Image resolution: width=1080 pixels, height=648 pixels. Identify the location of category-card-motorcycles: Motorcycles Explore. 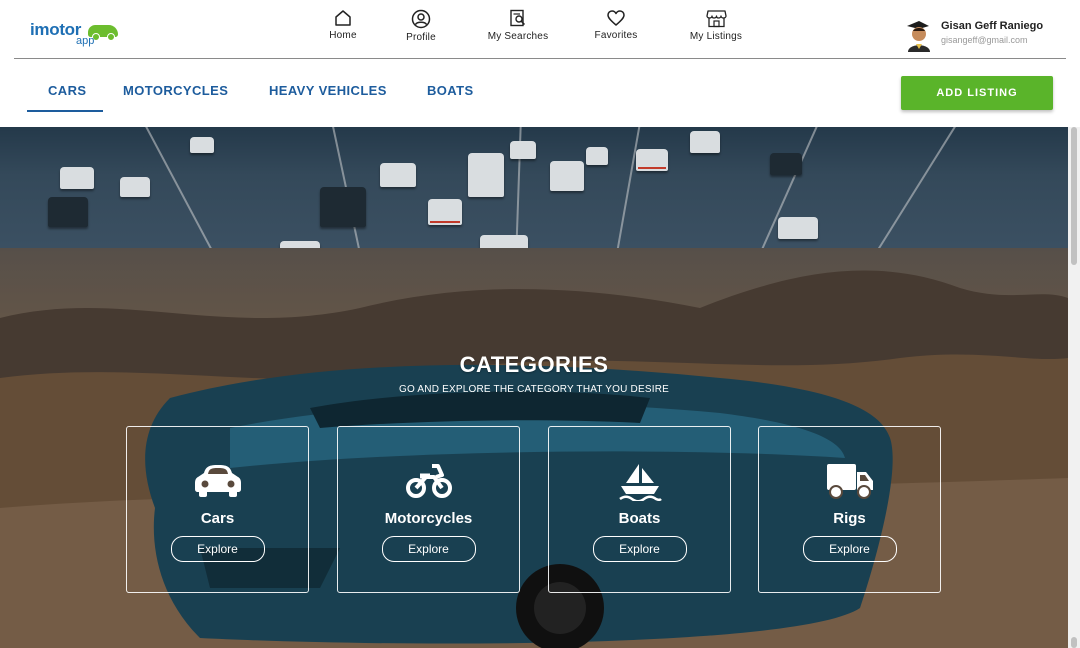
(428, 509).